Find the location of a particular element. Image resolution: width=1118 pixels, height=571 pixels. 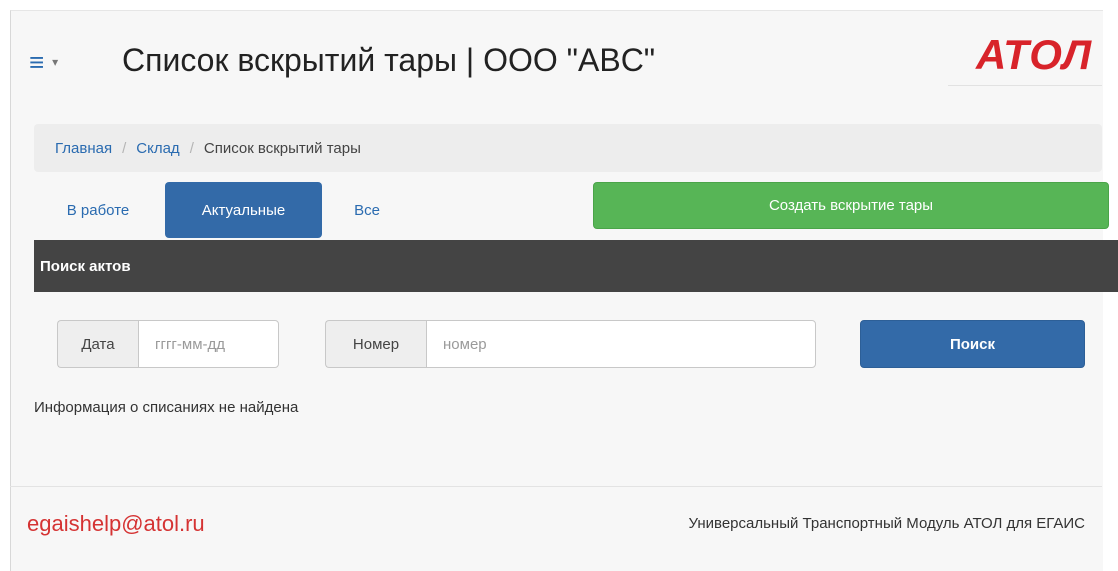

breadcrumb-warehouse-link: Склад is located at coordinates (157, 148).